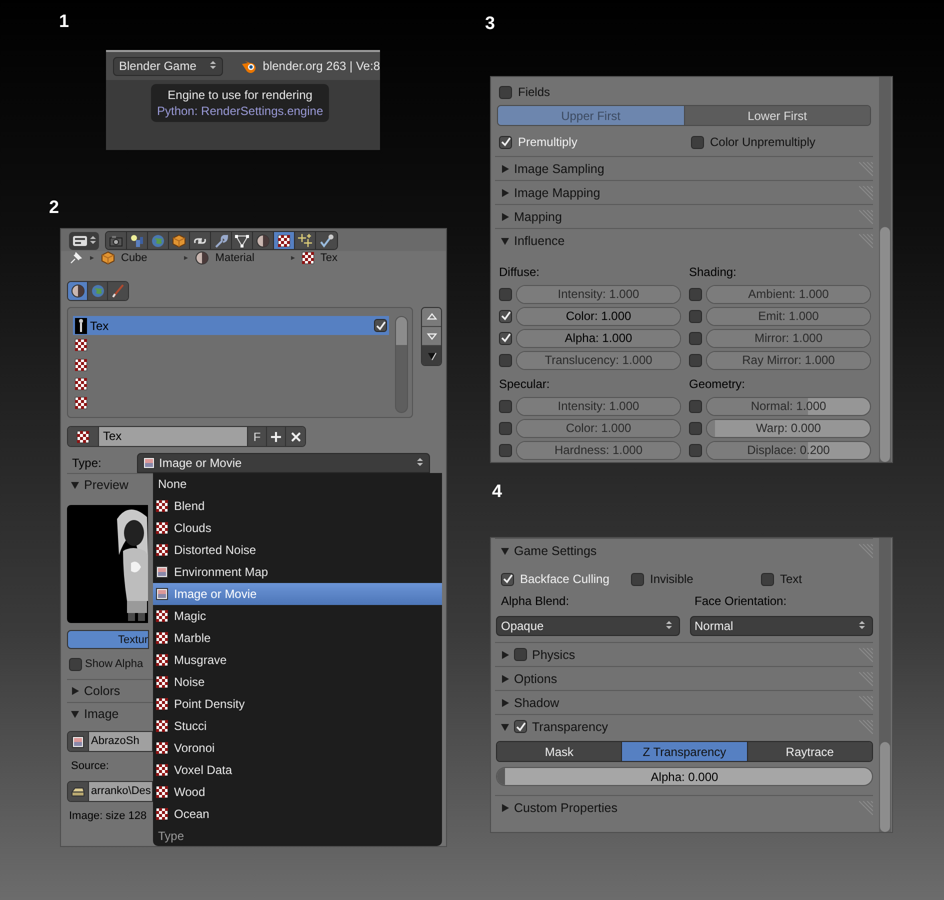  I want to click on slider: Displace: 0.200, so click(788, 450).